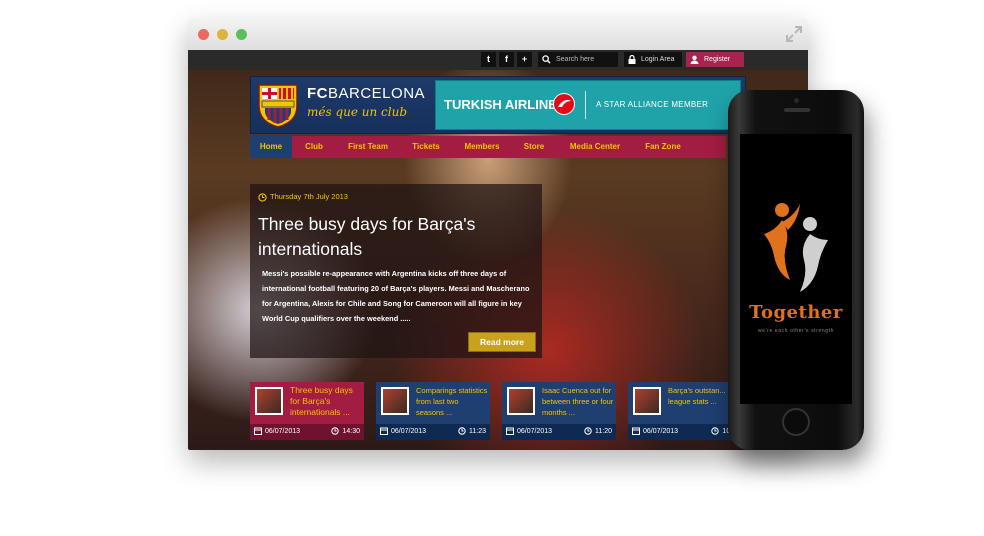 The image size is (984, 536). Describe the element at coordinates (797, 110) in the screenshot. I see `phone-speaker` at that location.